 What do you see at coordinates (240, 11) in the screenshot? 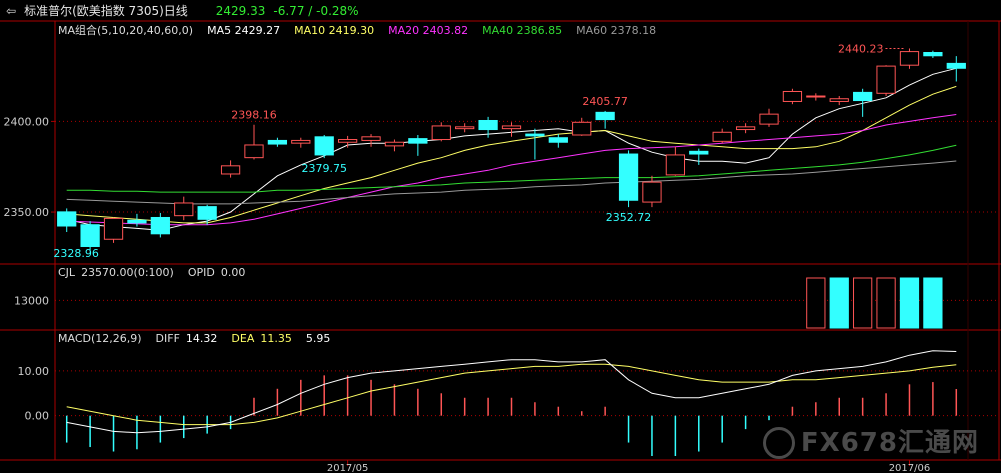
I see `last-price: 2429.33` at bounding box center [240, 11].